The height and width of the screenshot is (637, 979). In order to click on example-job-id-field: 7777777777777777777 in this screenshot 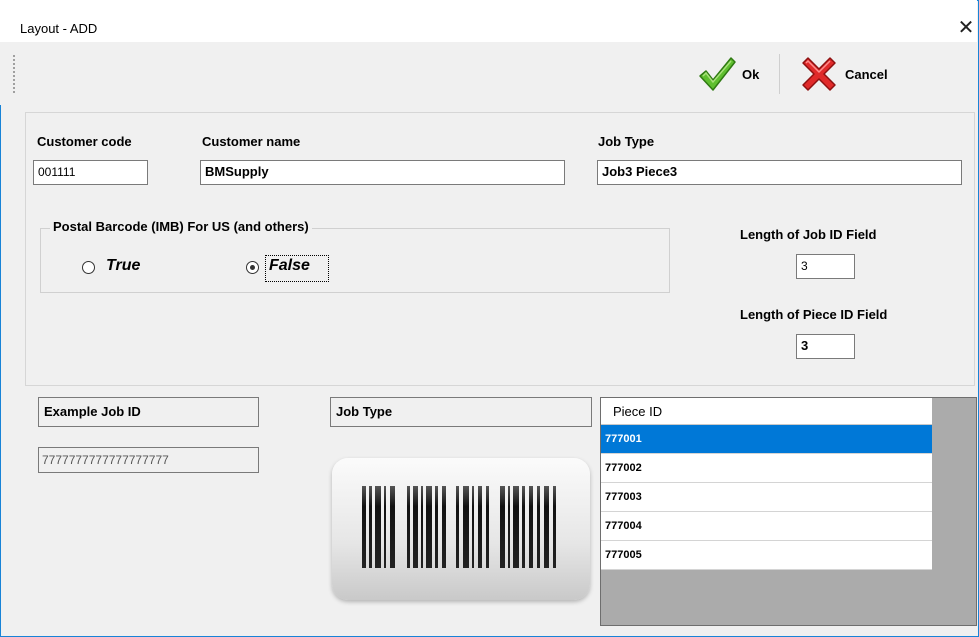, I will do `click(148, 460)`.